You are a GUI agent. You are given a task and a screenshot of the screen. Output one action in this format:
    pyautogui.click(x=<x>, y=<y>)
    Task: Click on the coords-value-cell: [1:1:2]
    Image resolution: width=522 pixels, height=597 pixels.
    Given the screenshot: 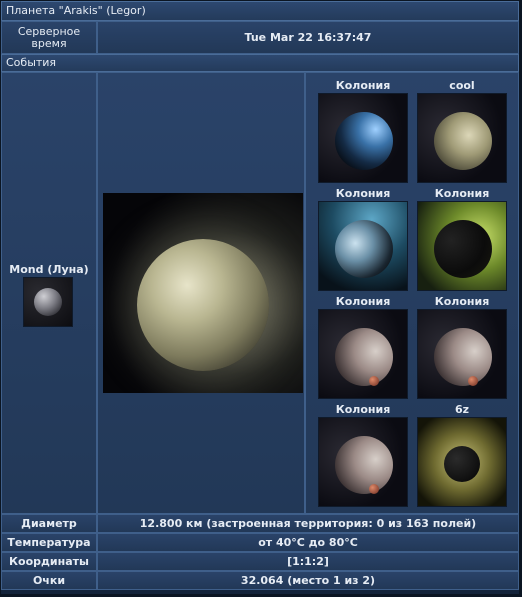 What is the action you would take?
    pyautogui.click(x=308, y=561)
    